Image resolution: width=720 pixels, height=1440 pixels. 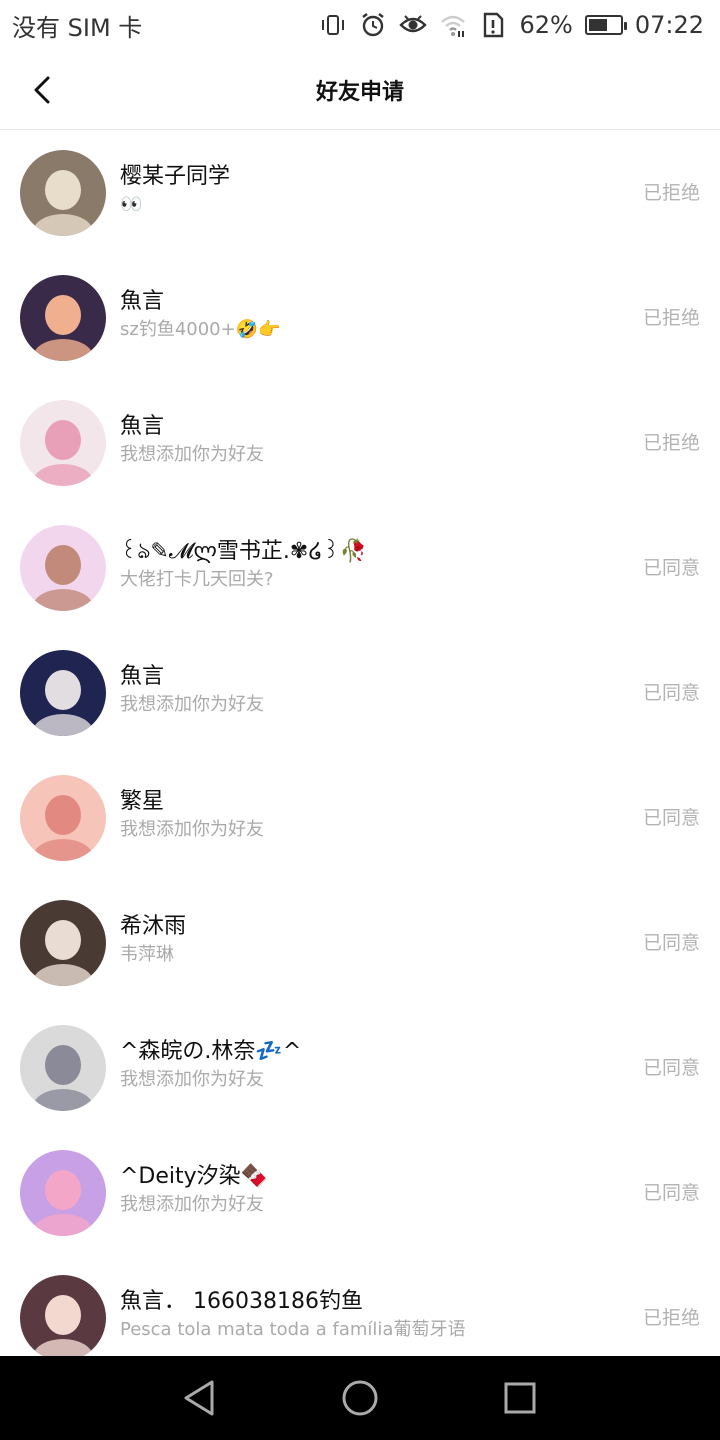 I want to click on nav-home-button, so click(x=360, y=1398).